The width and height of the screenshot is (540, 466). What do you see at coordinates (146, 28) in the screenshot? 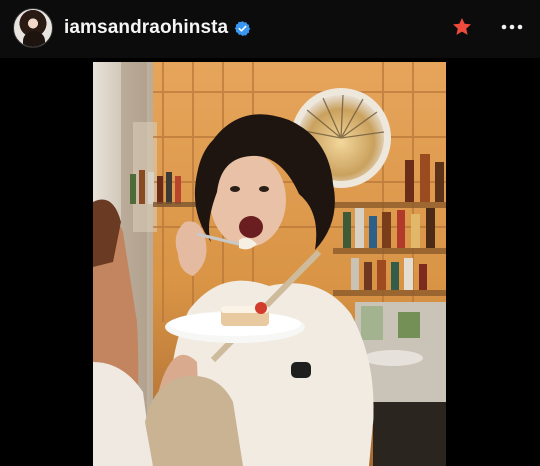
I see `username-link: iamsandraohinsta` at bounding box center [146, 28].